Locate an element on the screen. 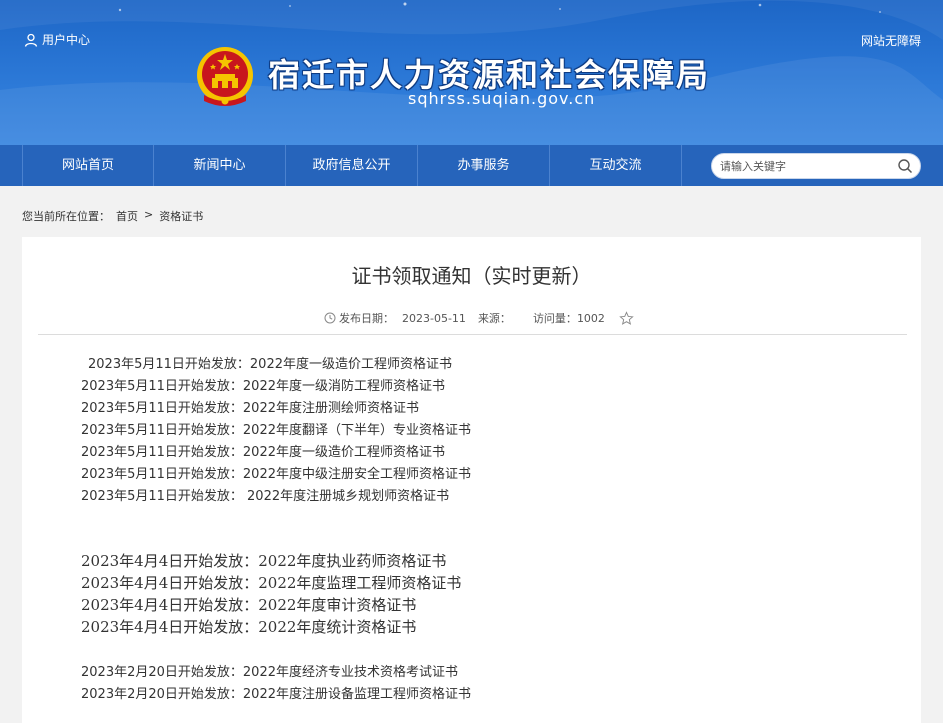 Image resolution: width=943 pixels, height=723 pixels. user-center-link: 用户中心 is located at coordinates (57, 39).